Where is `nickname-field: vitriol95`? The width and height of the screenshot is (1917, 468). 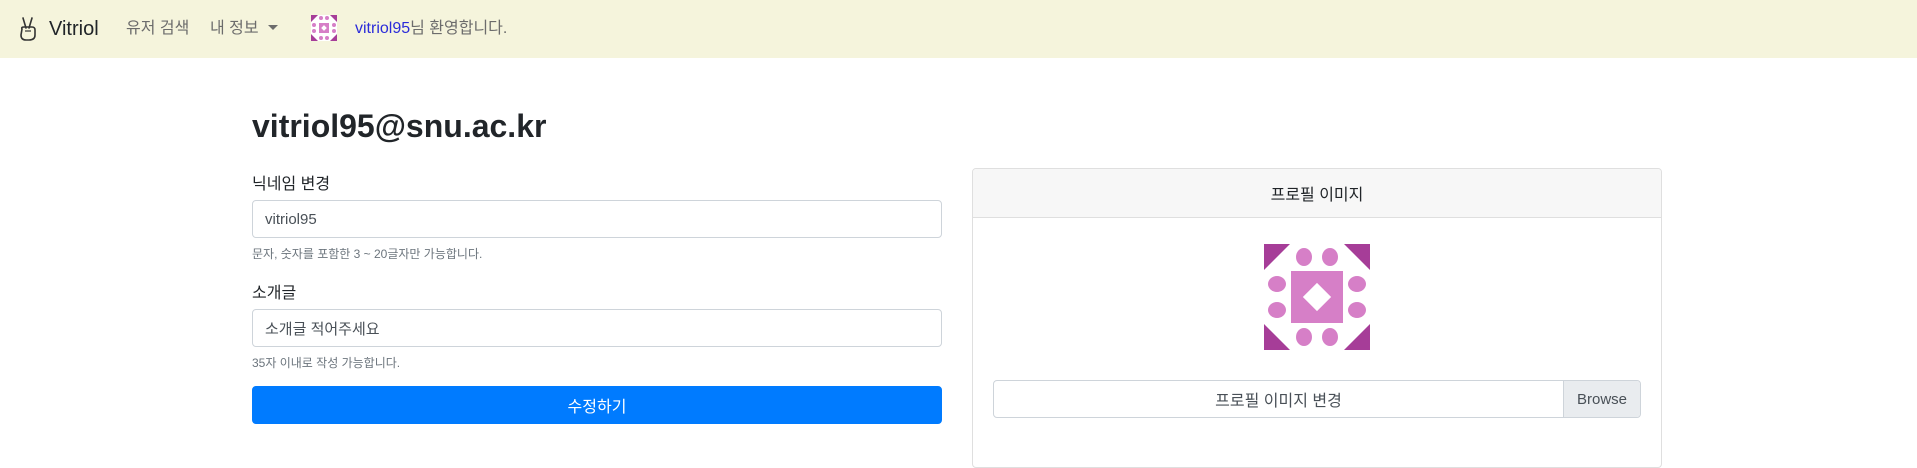 nickname-field: vitriol95 is located at coordinates (597, 219).